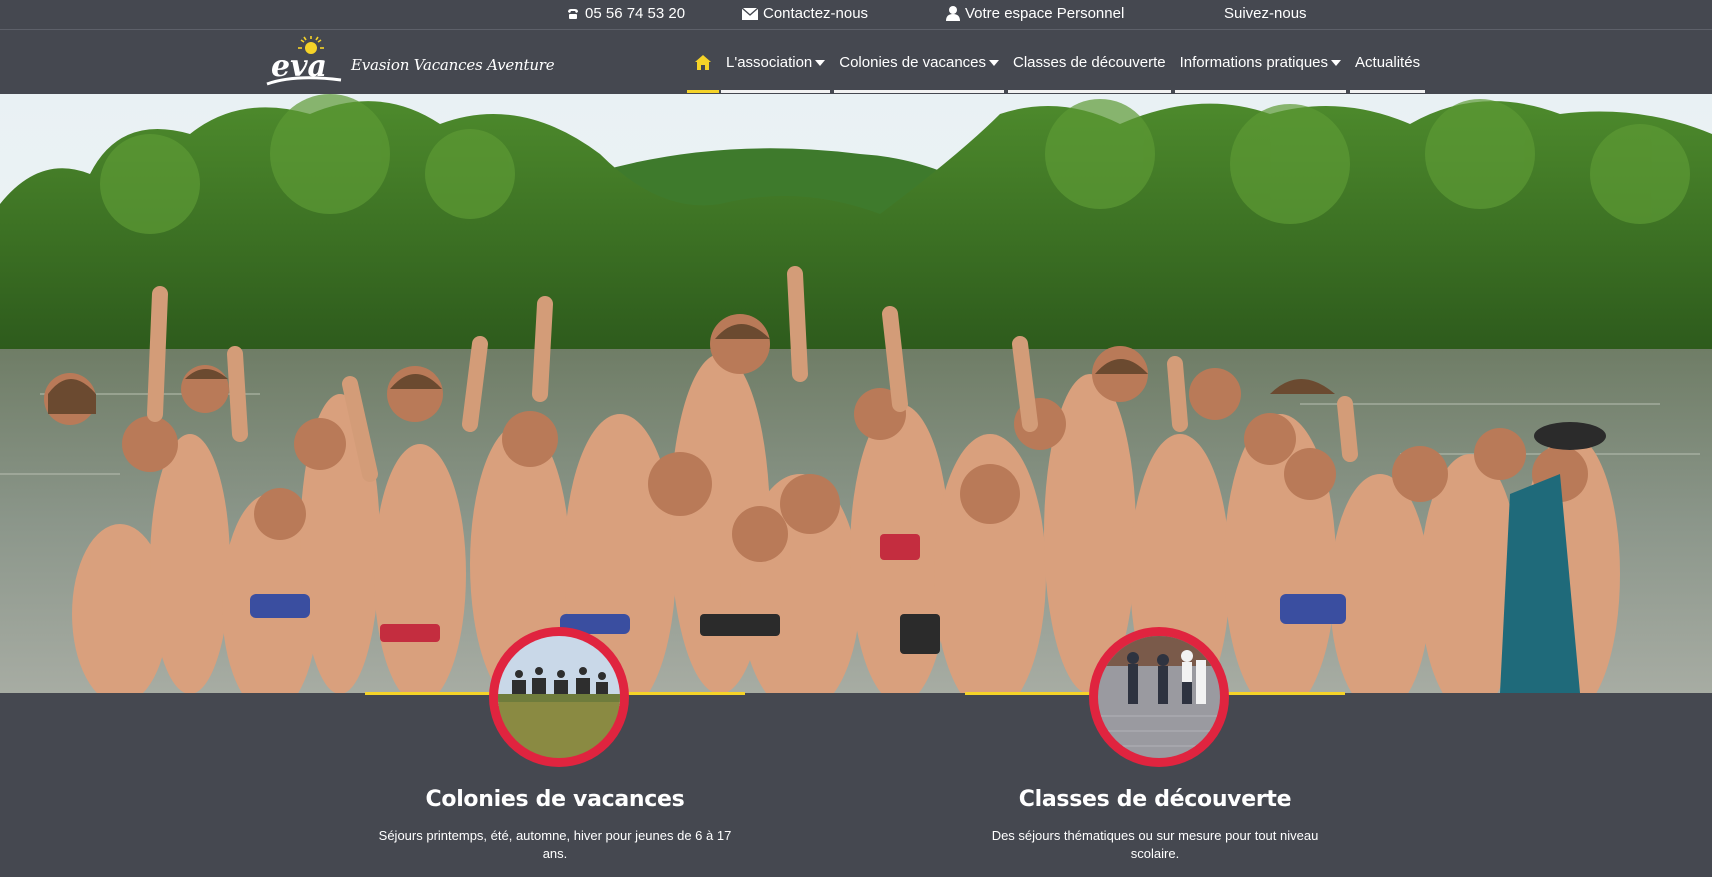 The image size is (1712, 877). Describe the element at coordinates (953, 13) in the screenshot. I see `user-icon` at that location.